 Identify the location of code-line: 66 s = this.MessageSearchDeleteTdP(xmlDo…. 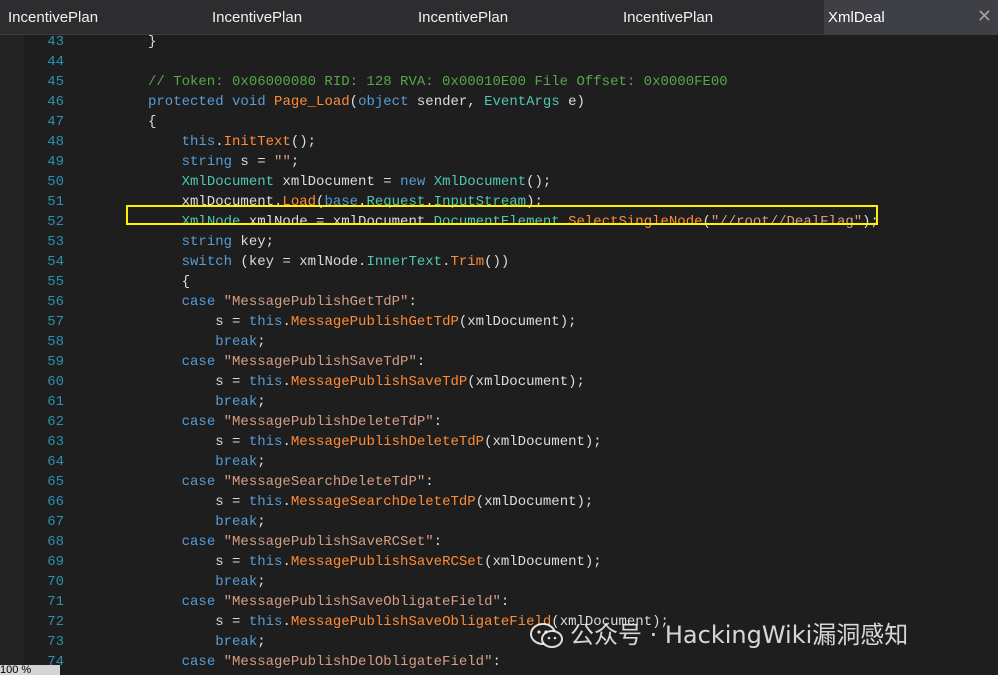
(499, 502).